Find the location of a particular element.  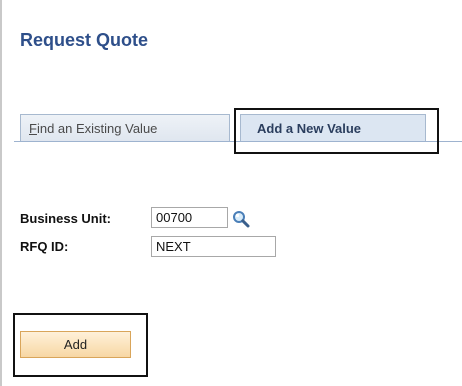

tab-add-new-value: Add a New Value is located at coordinates (333, 128).